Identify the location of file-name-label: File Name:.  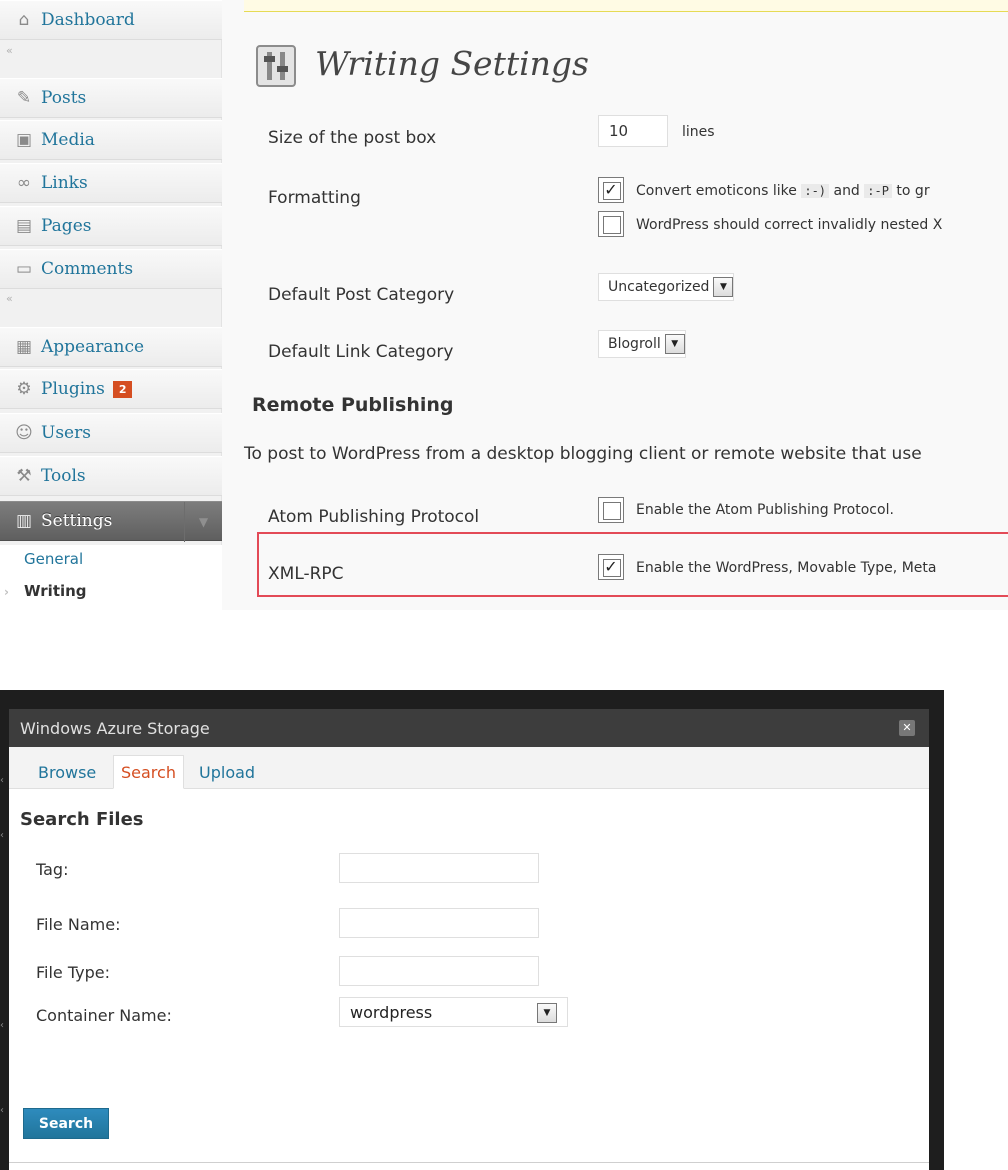
(78, 924).